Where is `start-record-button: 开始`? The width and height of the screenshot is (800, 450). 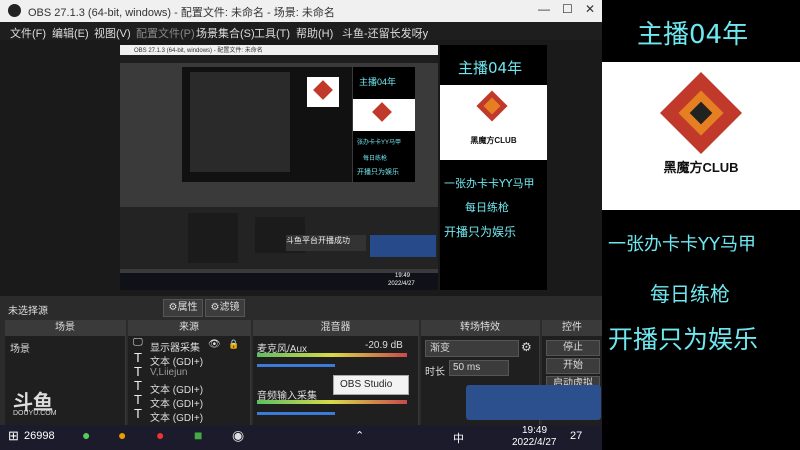 start-record-button: 开始 is located at coordinates (573, 366).